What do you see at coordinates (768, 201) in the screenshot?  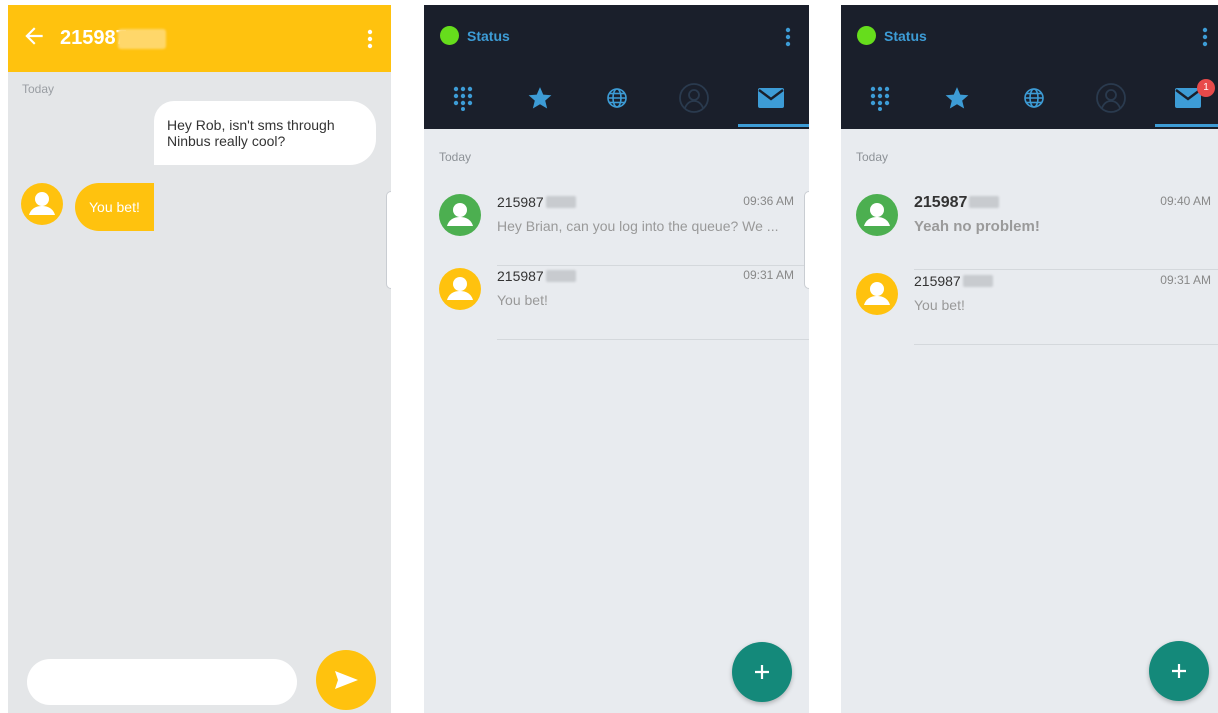 I see `thread-time: 09:36 AM` at bounding box center [768, 201].